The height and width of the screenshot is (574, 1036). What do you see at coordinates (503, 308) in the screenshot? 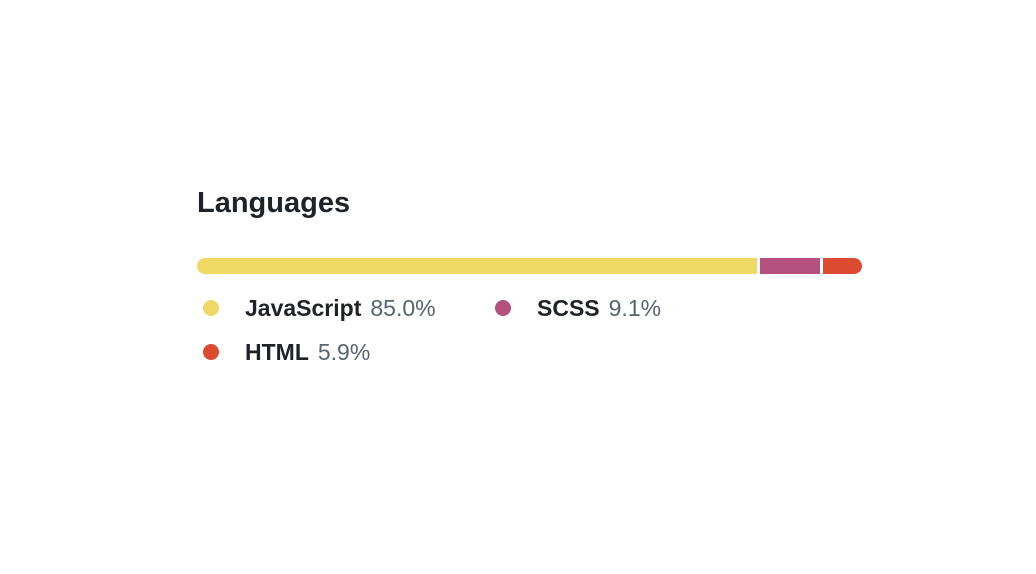
I see `scss-color-dot-icon` at bounding box center [503, 308].